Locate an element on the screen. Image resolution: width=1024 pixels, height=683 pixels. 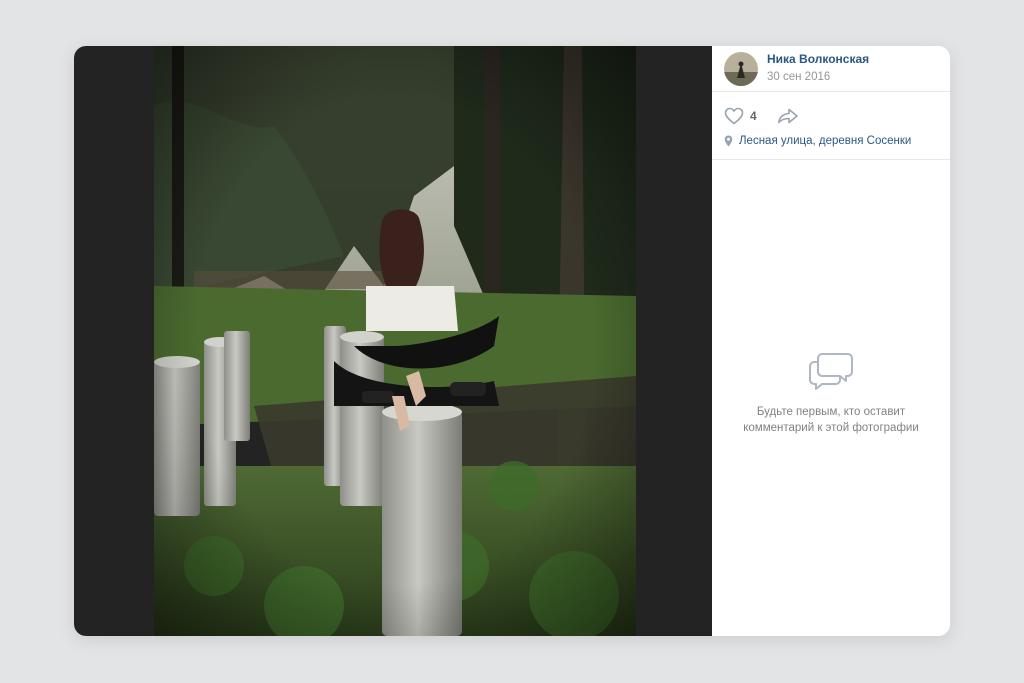
like-button: 4 is located at coordinates (740, 116).